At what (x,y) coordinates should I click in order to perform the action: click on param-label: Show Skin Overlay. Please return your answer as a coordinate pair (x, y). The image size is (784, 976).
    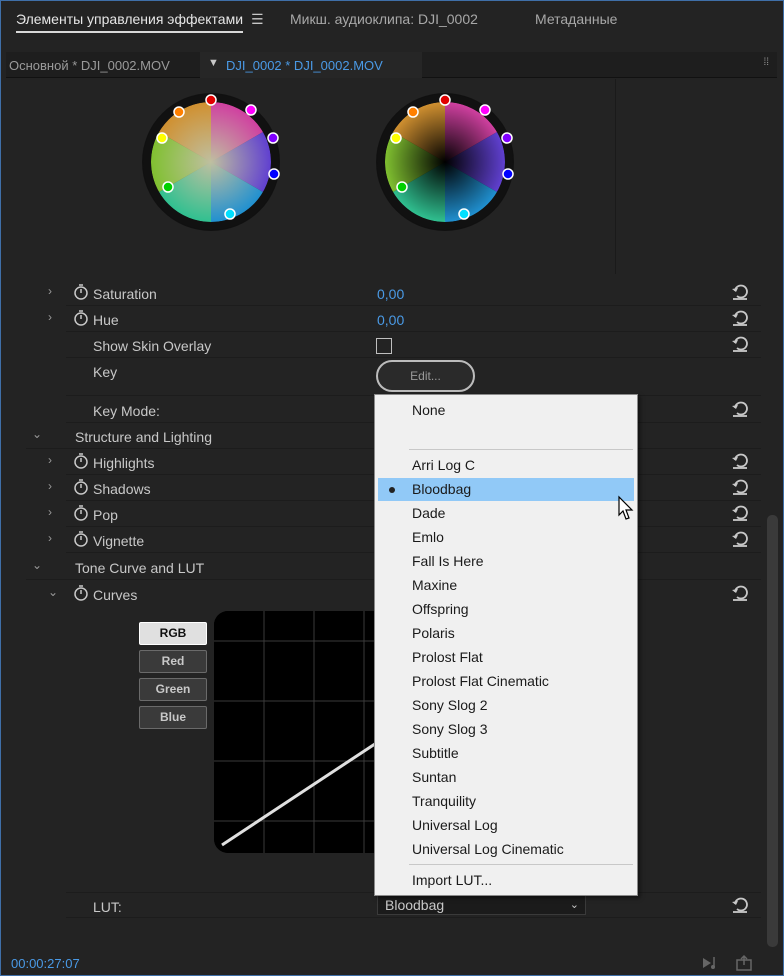
    Looking at the image, I should click on (152, 346).